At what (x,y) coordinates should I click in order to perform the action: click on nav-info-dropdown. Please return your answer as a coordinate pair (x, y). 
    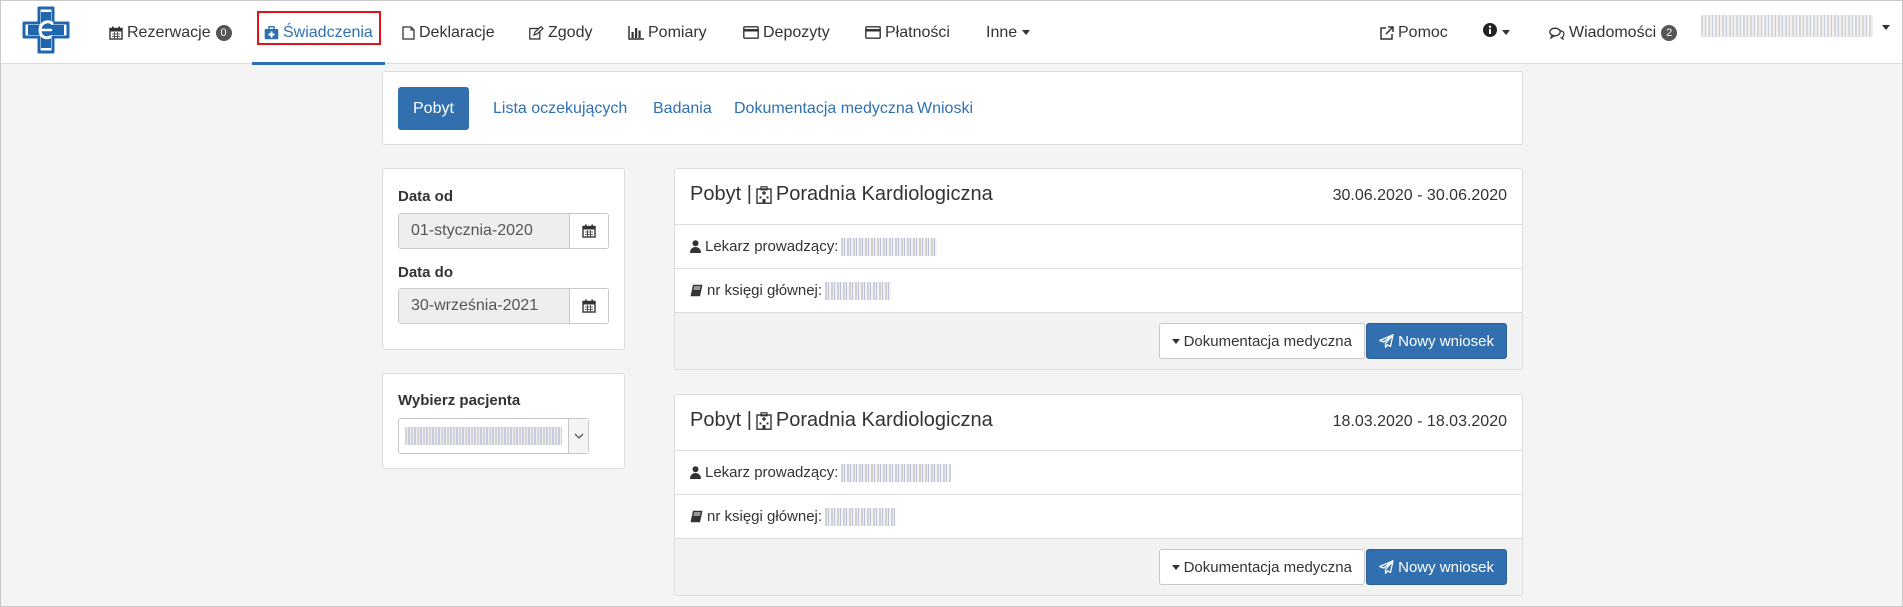
    Looking at the image, I should click on (1496, 32).